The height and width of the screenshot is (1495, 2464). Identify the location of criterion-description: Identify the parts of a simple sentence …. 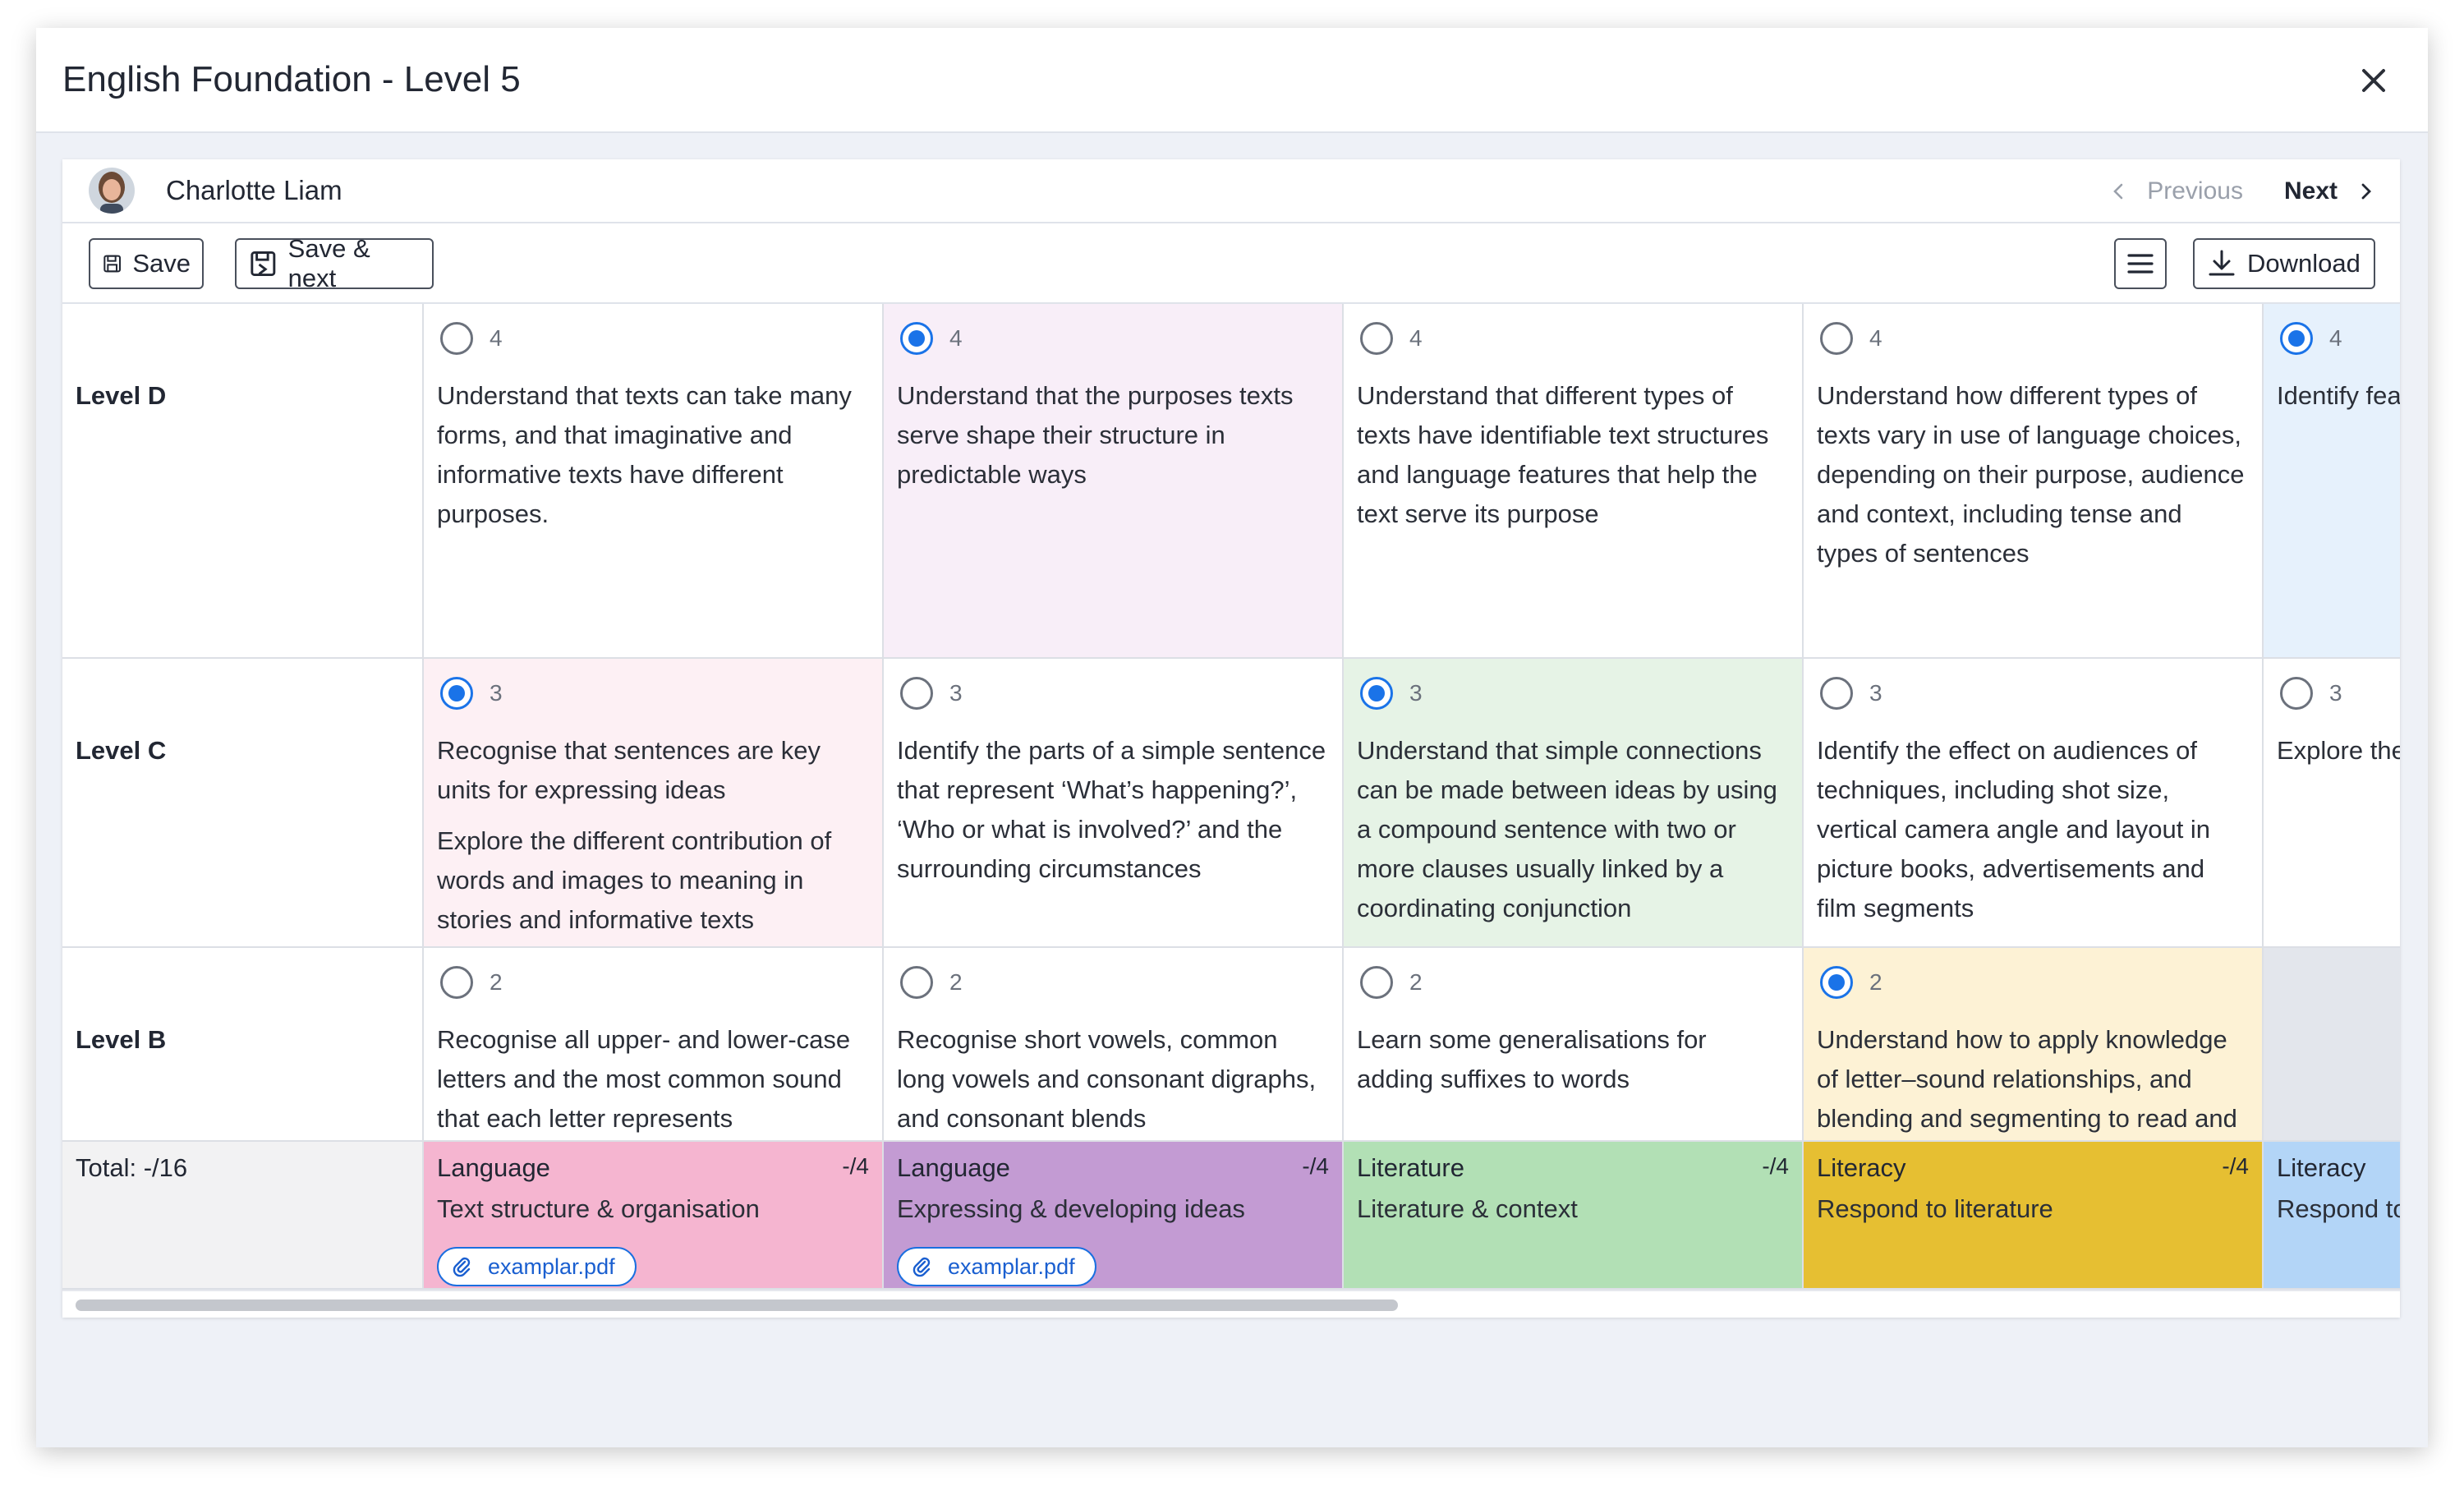
(1112, 810).